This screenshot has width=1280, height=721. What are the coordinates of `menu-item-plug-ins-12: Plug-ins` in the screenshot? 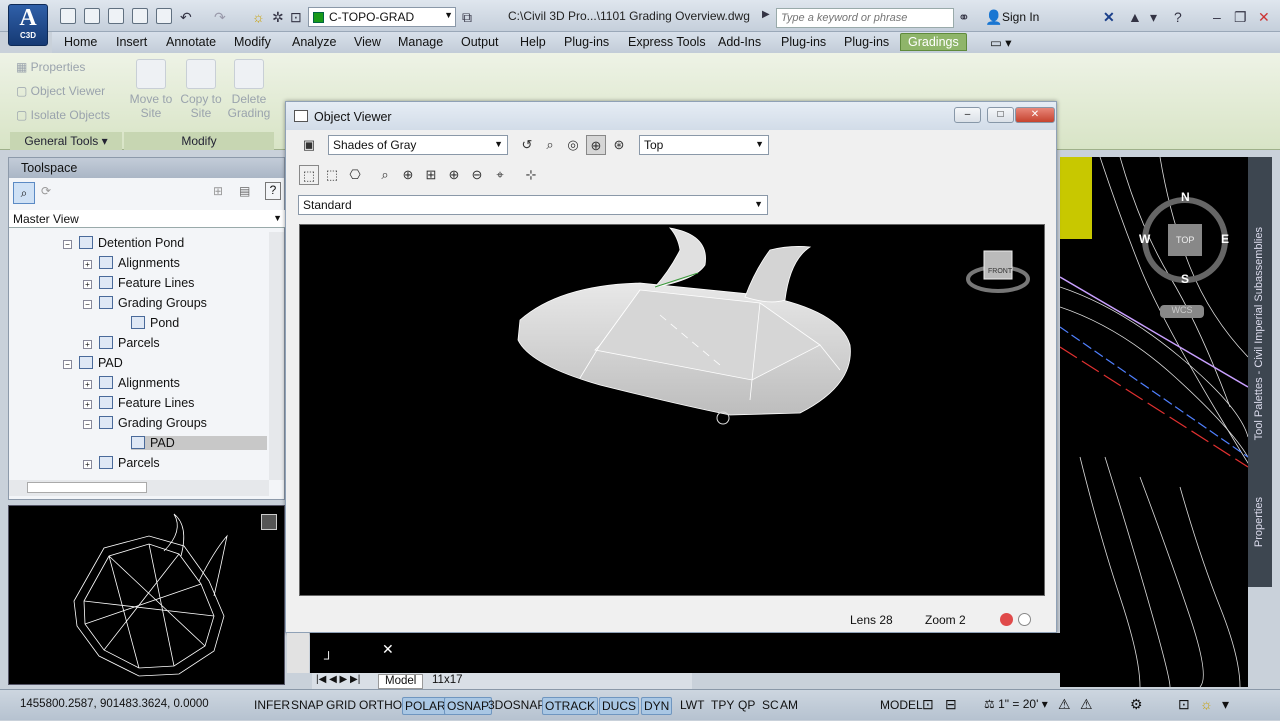 It's located at (803, 42).